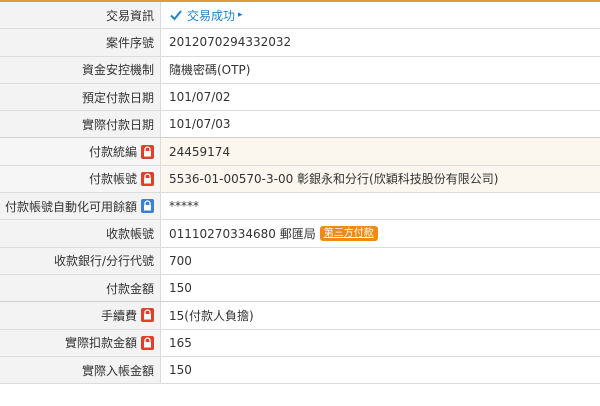  I want to click on label-cell: 收款帳號, so click(80, 233).